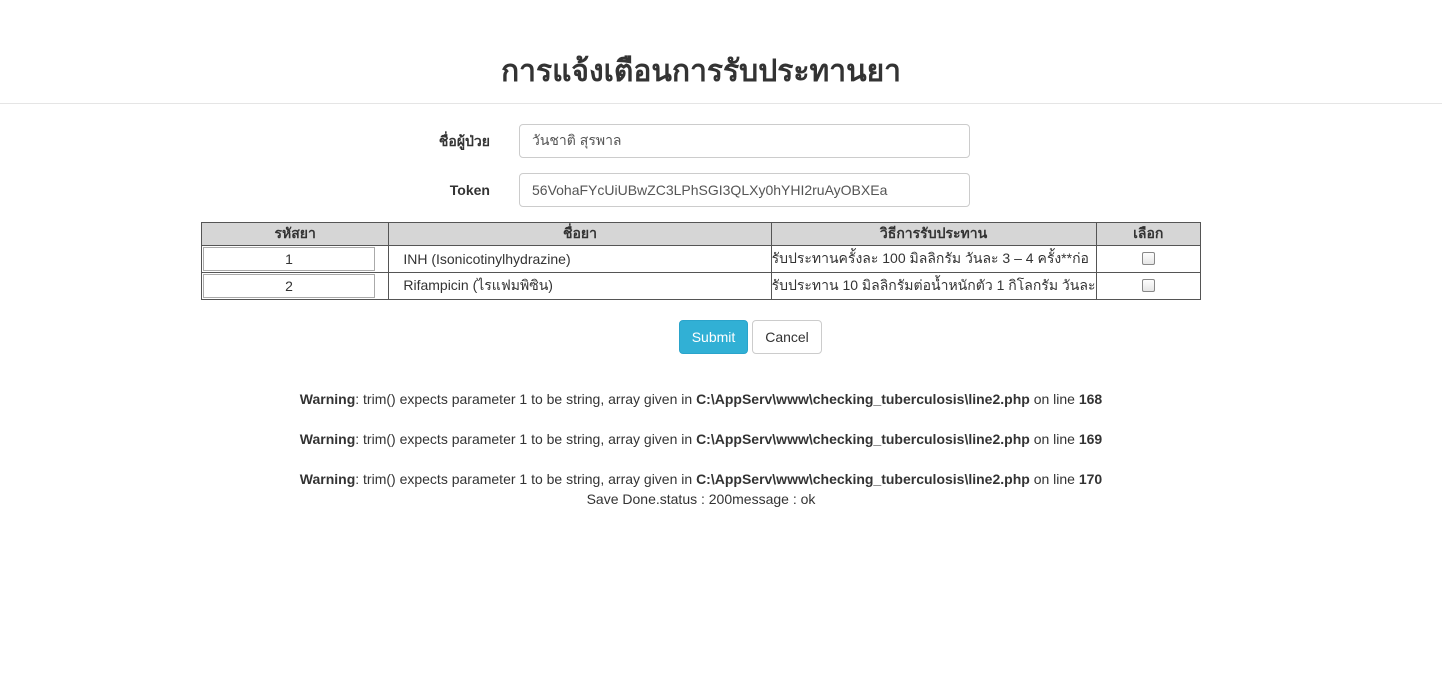  Describe the element at coordinates (787, 337) in the screenshot. I see `cancel-button: Cancel` at that location.